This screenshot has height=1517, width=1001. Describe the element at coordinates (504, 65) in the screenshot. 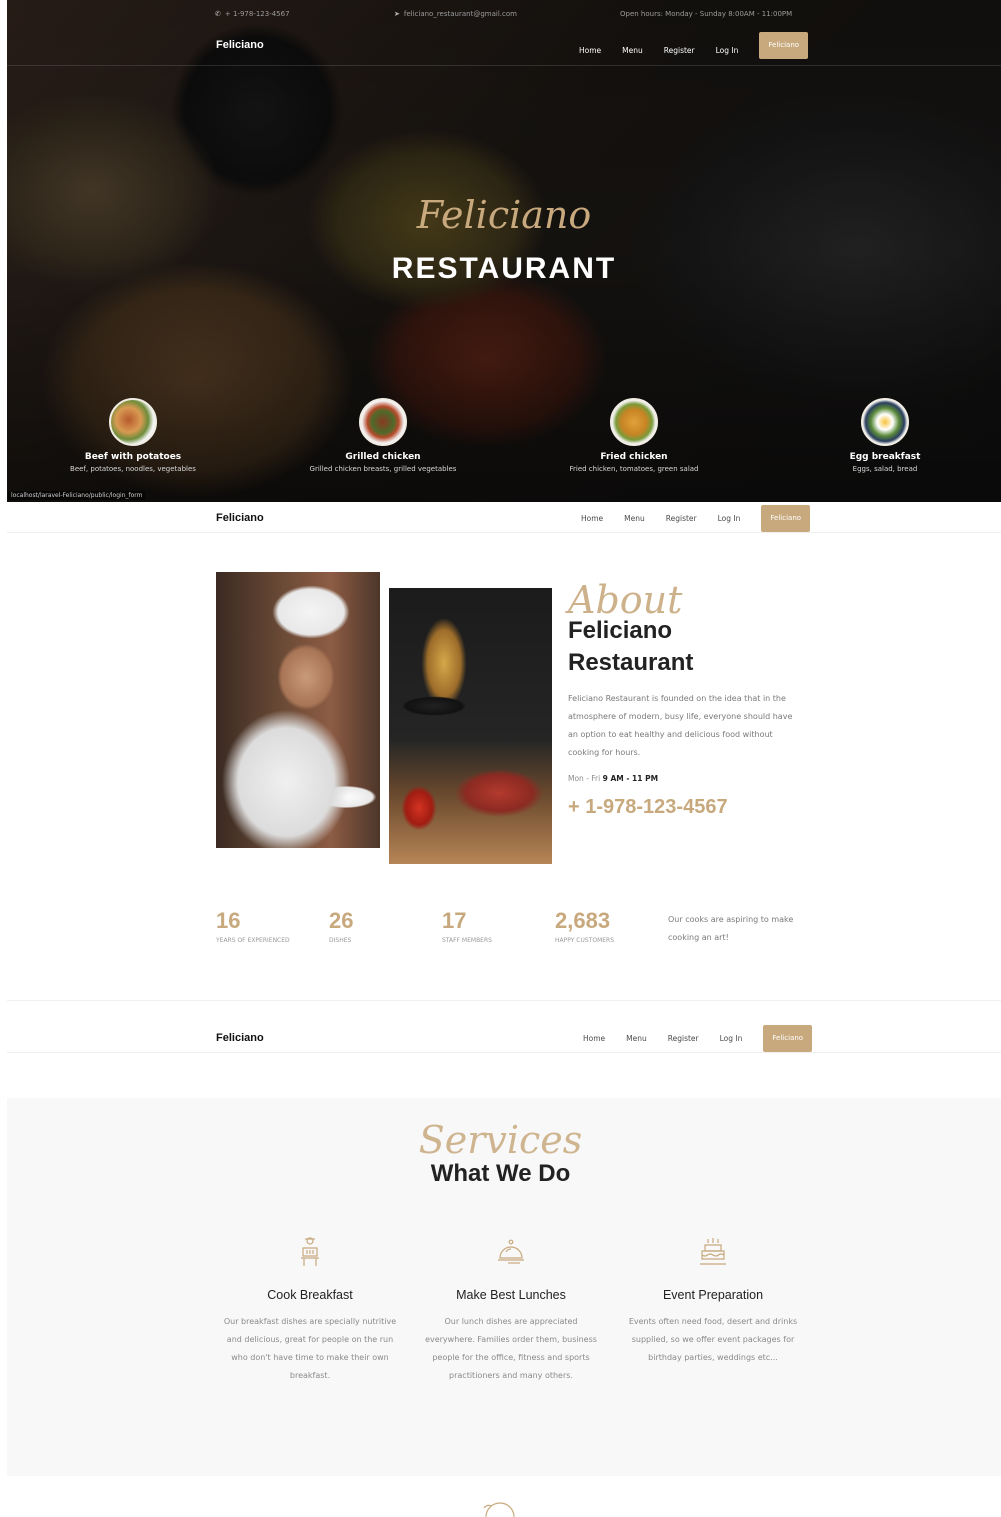

I see `navbar-divider` at that location.